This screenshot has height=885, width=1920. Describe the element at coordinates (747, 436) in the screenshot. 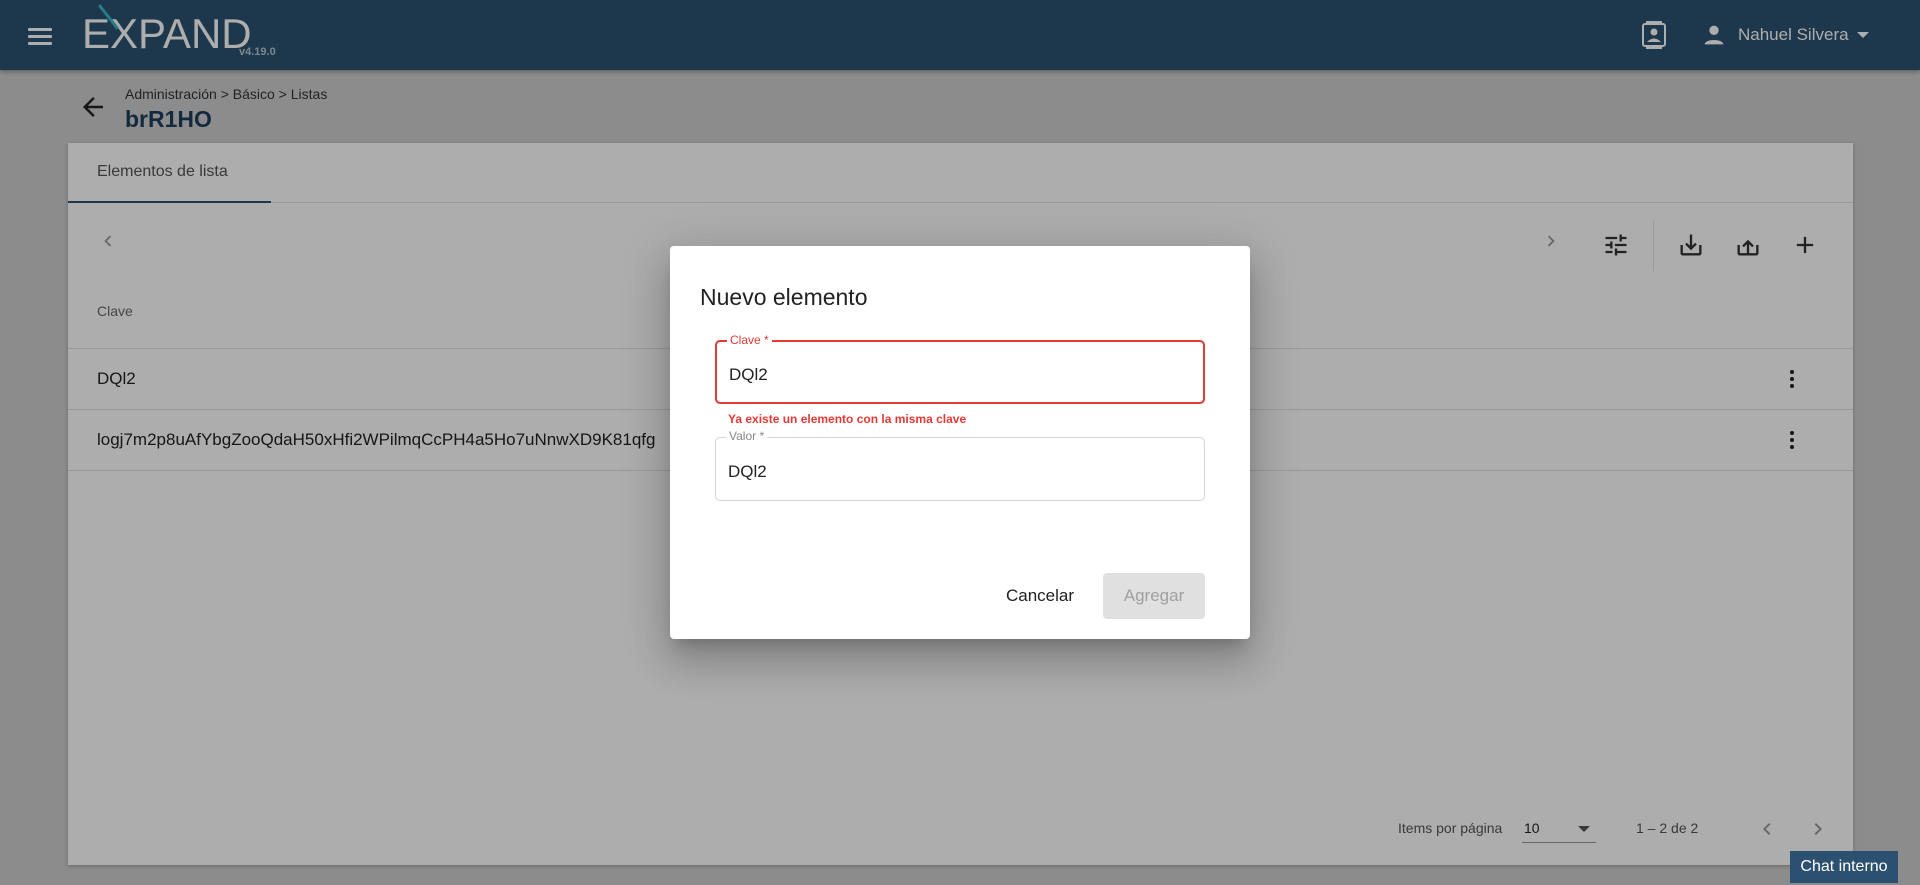

I see `valor-field-label: Valor *` at that location.